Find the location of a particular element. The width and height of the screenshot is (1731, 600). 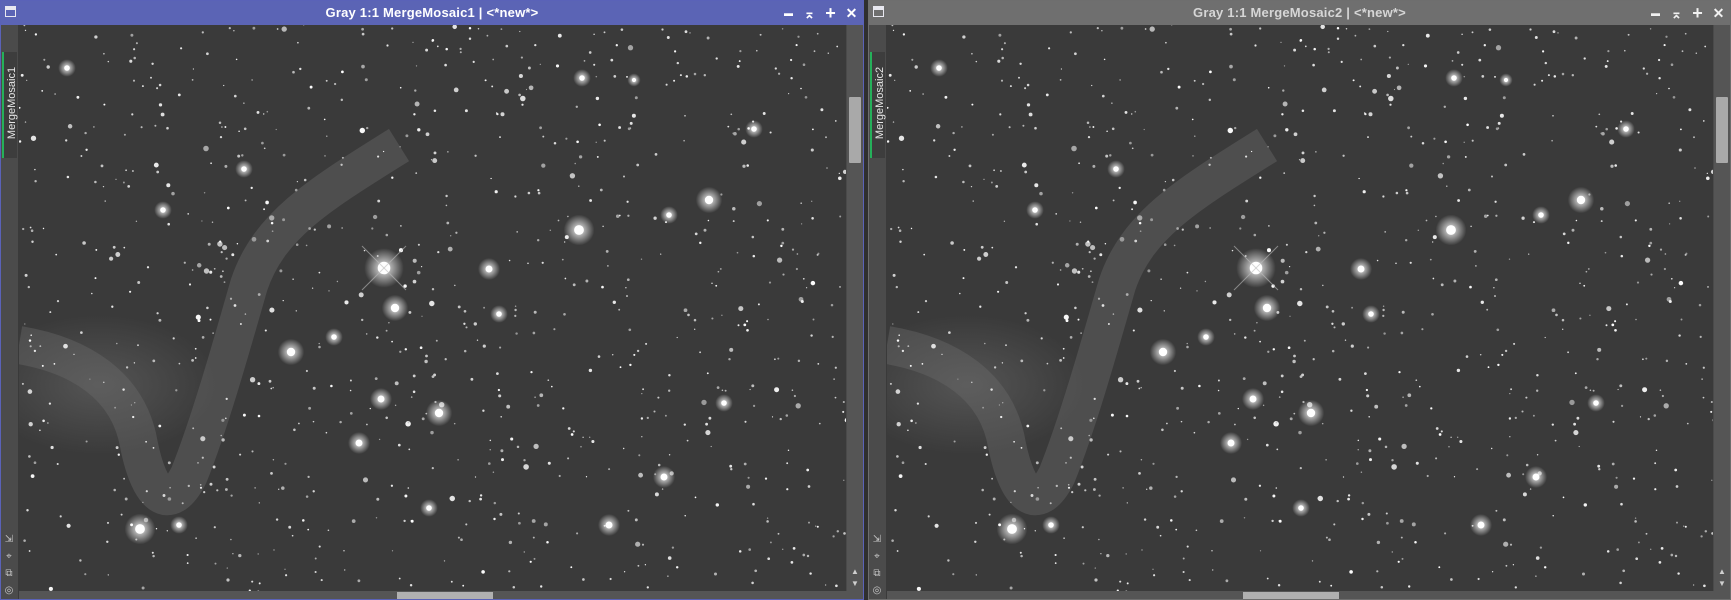

window-titlebar: Gray 1:1 MergeMosaic1 | <*new*> ▬ ⌅ + ✕ is located at coordinates (432, 13).